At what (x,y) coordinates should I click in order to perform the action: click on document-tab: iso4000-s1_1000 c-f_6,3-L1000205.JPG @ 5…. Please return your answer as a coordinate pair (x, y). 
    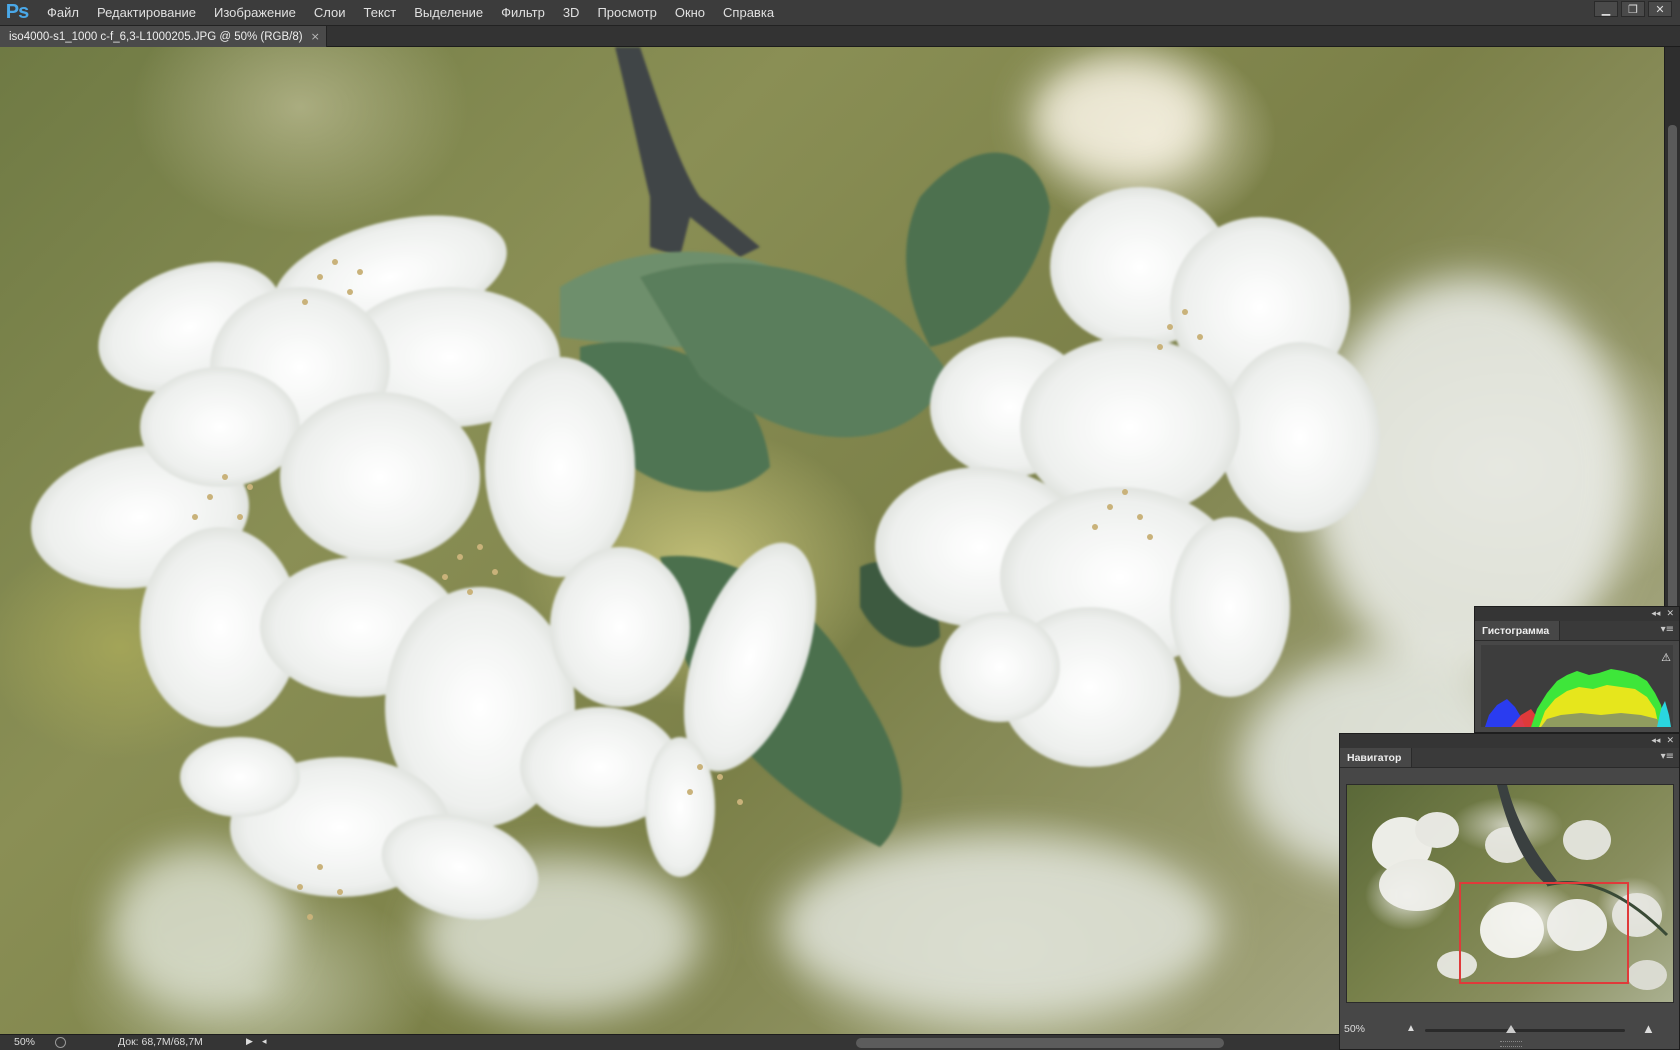
    Looking at the image, I should click on (163, 36).